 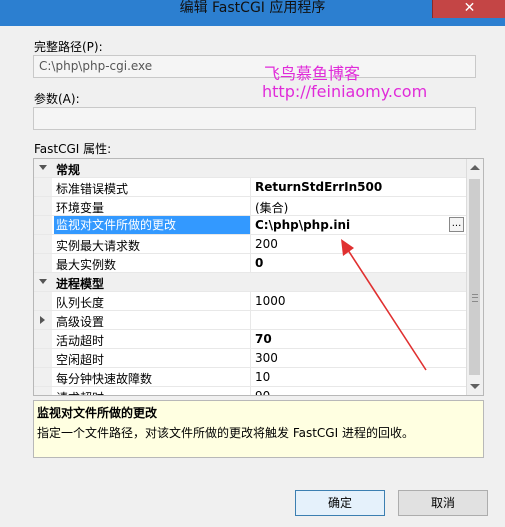 What do you see at coordinates (468, 9) in the screenshot?
I see `close-button: ✕` at bounding box center [468, 9].